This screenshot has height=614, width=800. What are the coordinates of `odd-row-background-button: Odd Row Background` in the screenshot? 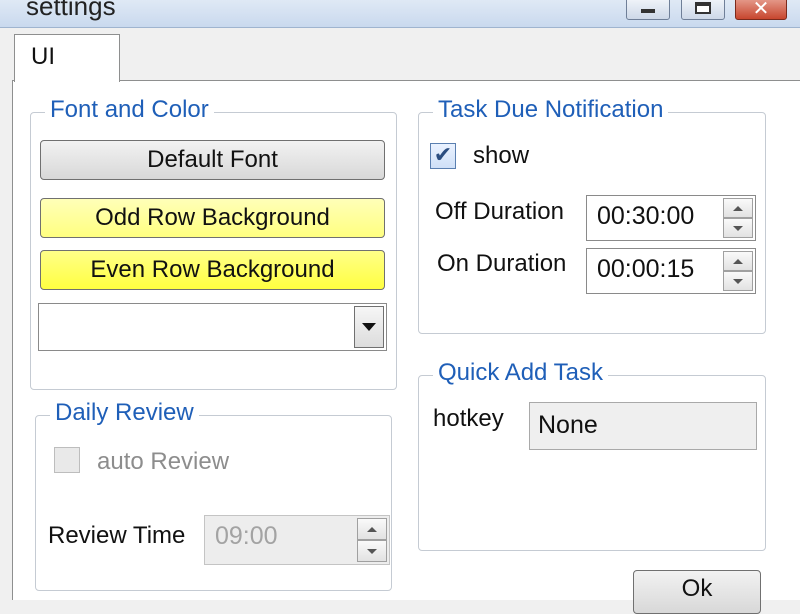 It's located at (212, 218).